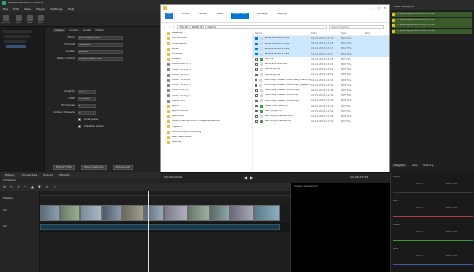 Image resolution: width=474 pixels, height=272 pixels. I want to click on tab-other: Other, so click(99, 30).